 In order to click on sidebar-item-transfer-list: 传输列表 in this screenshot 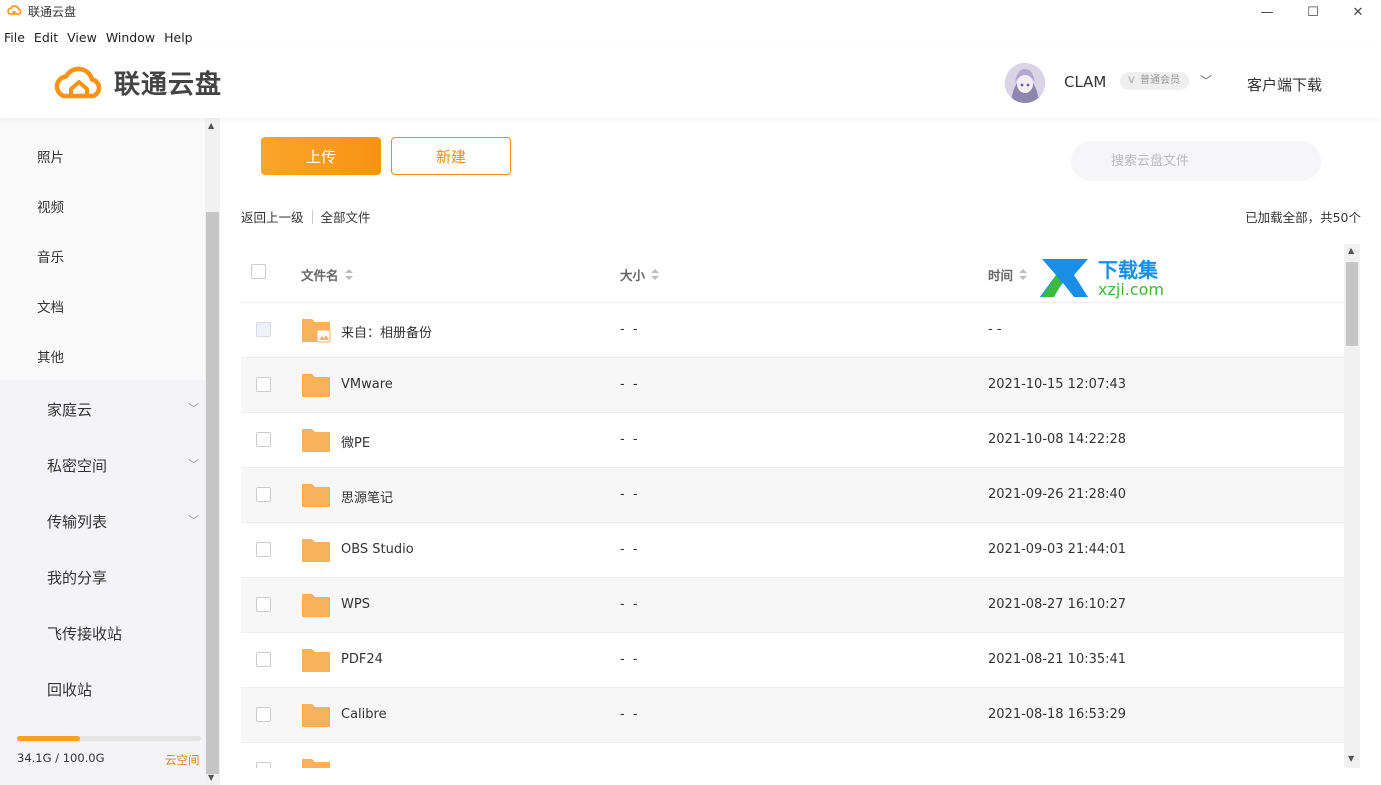, I will do `click(77, 521)`.